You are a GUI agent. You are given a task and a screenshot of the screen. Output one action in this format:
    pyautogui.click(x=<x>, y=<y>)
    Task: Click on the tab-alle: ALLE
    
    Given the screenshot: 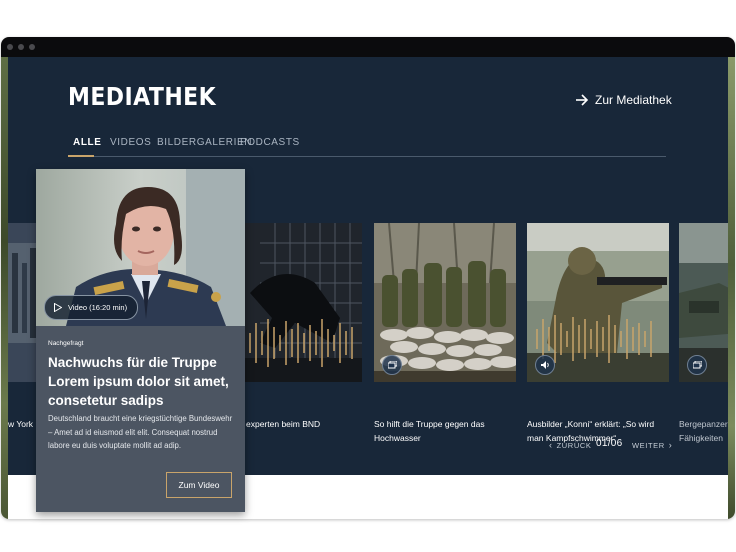 What is the action you would take?
    pyautogui.click(x=87, y=142)
    